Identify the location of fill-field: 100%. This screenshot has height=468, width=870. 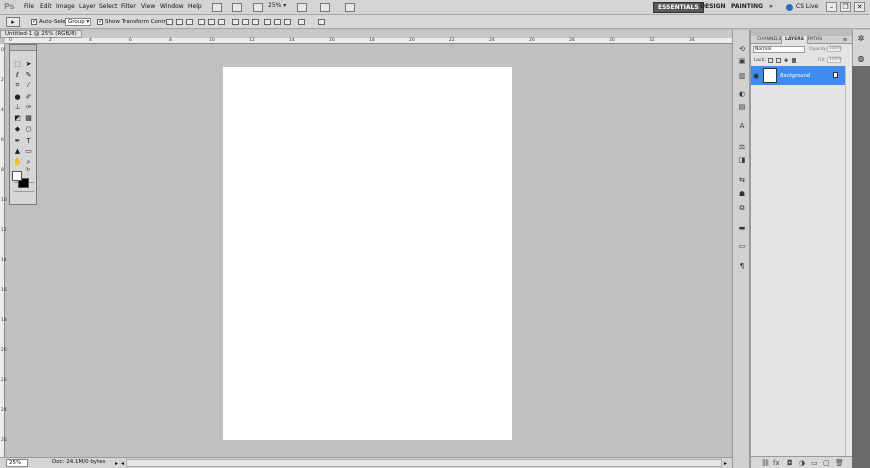
(834, 60).